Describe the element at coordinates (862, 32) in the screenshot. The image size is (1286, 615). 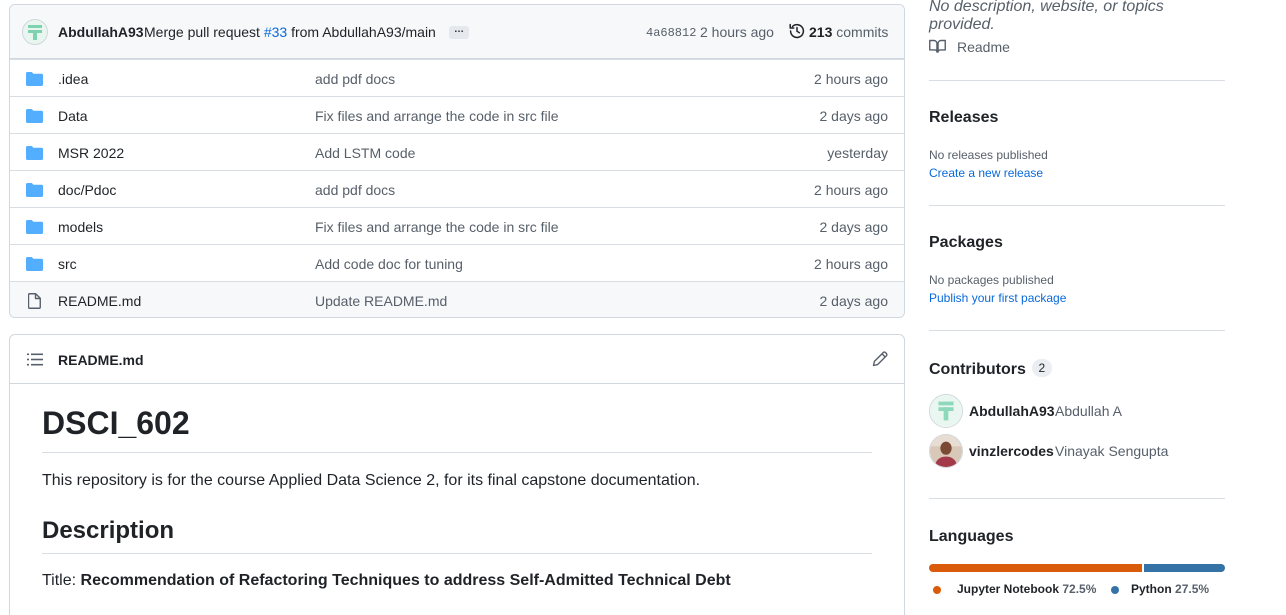
I see `commits-label: commits` at that location.